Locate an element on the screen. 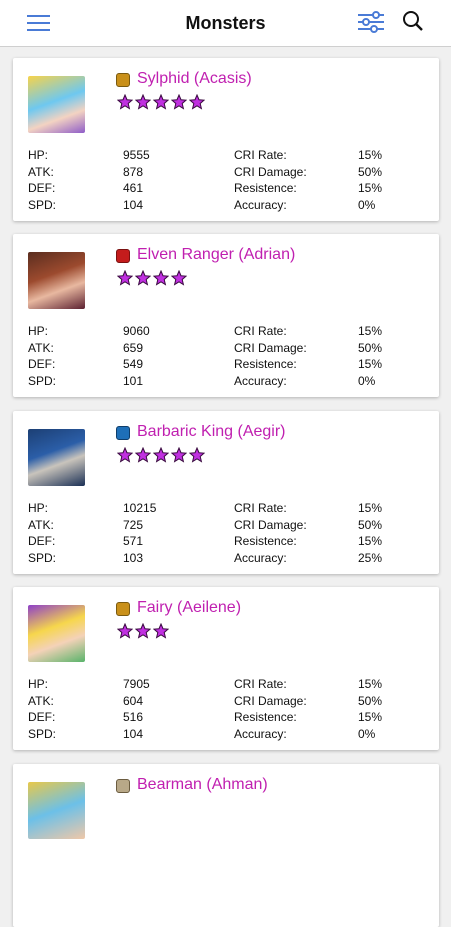 The width and height of the screenshot is (451, 927). spd-value: 101 is located at coordinates (133, 380).